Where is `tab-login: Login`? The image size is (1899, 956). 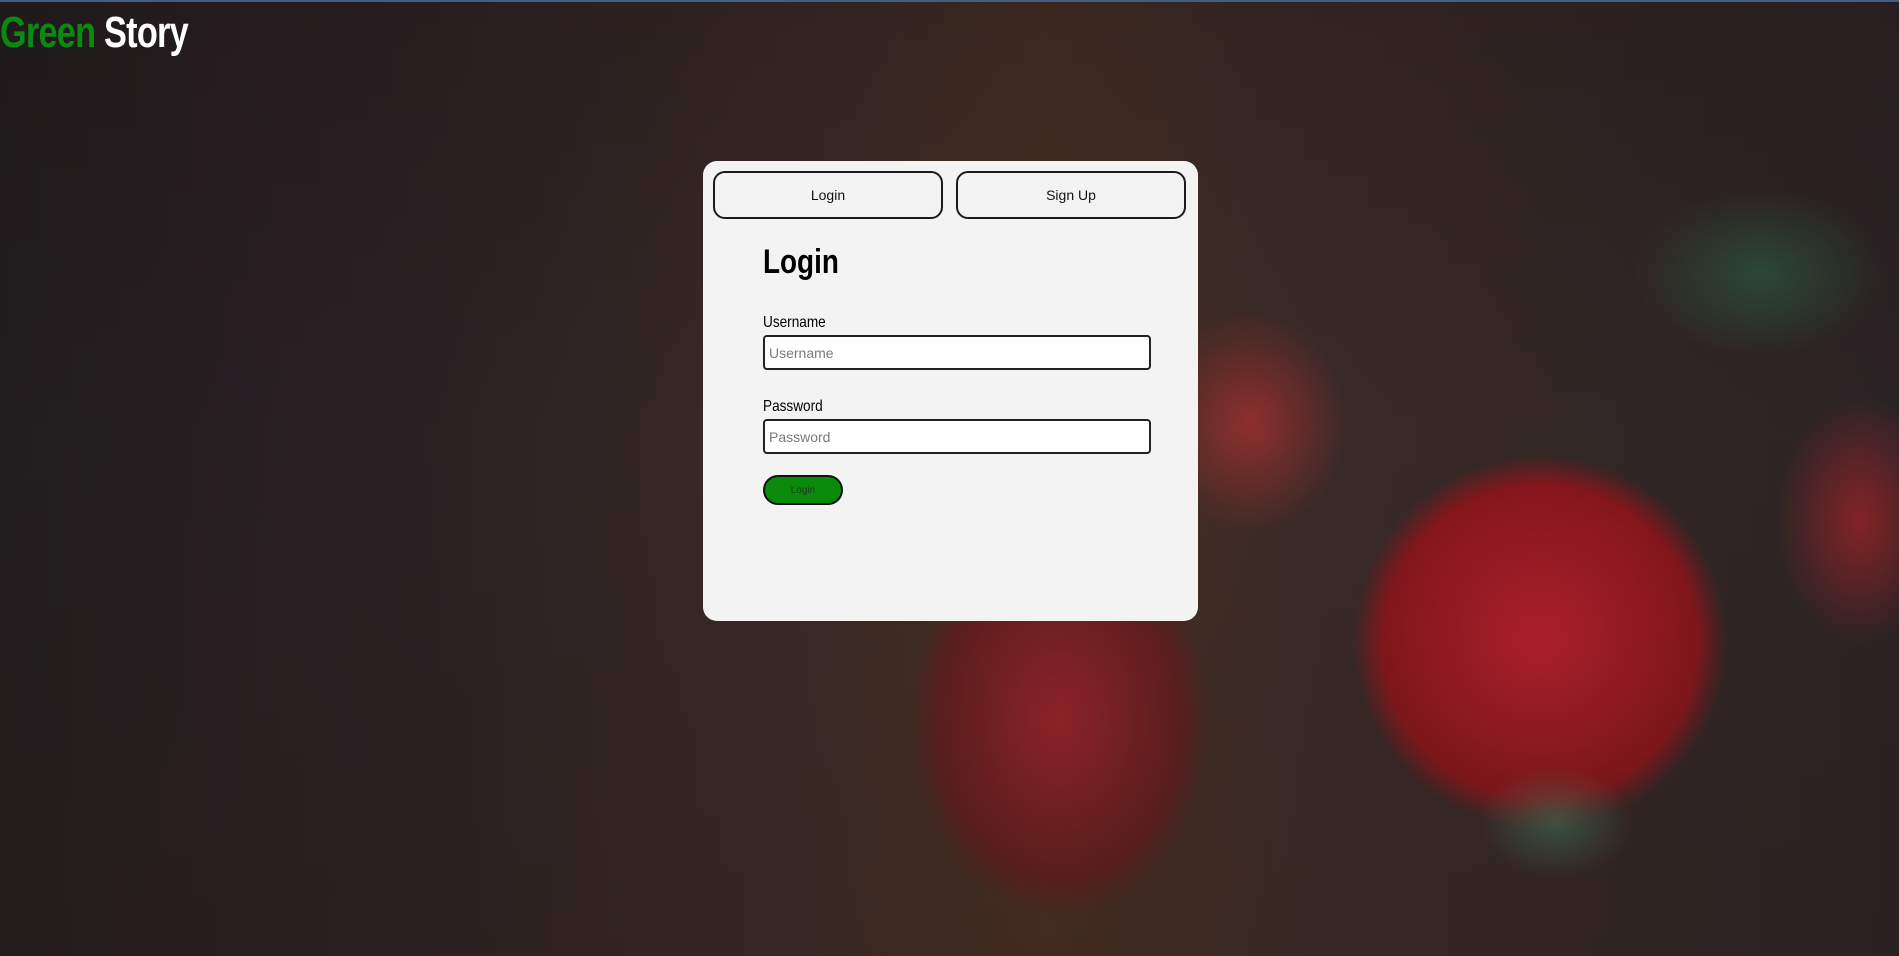 tab-login: Login is located at coordinates (828, 195).